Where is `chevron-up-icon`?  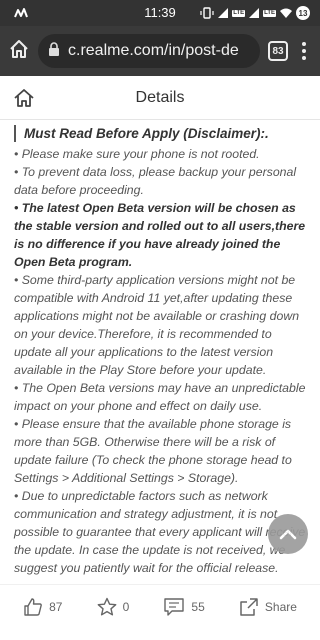 chevron-up-icon is located at coordinates (288, 534).